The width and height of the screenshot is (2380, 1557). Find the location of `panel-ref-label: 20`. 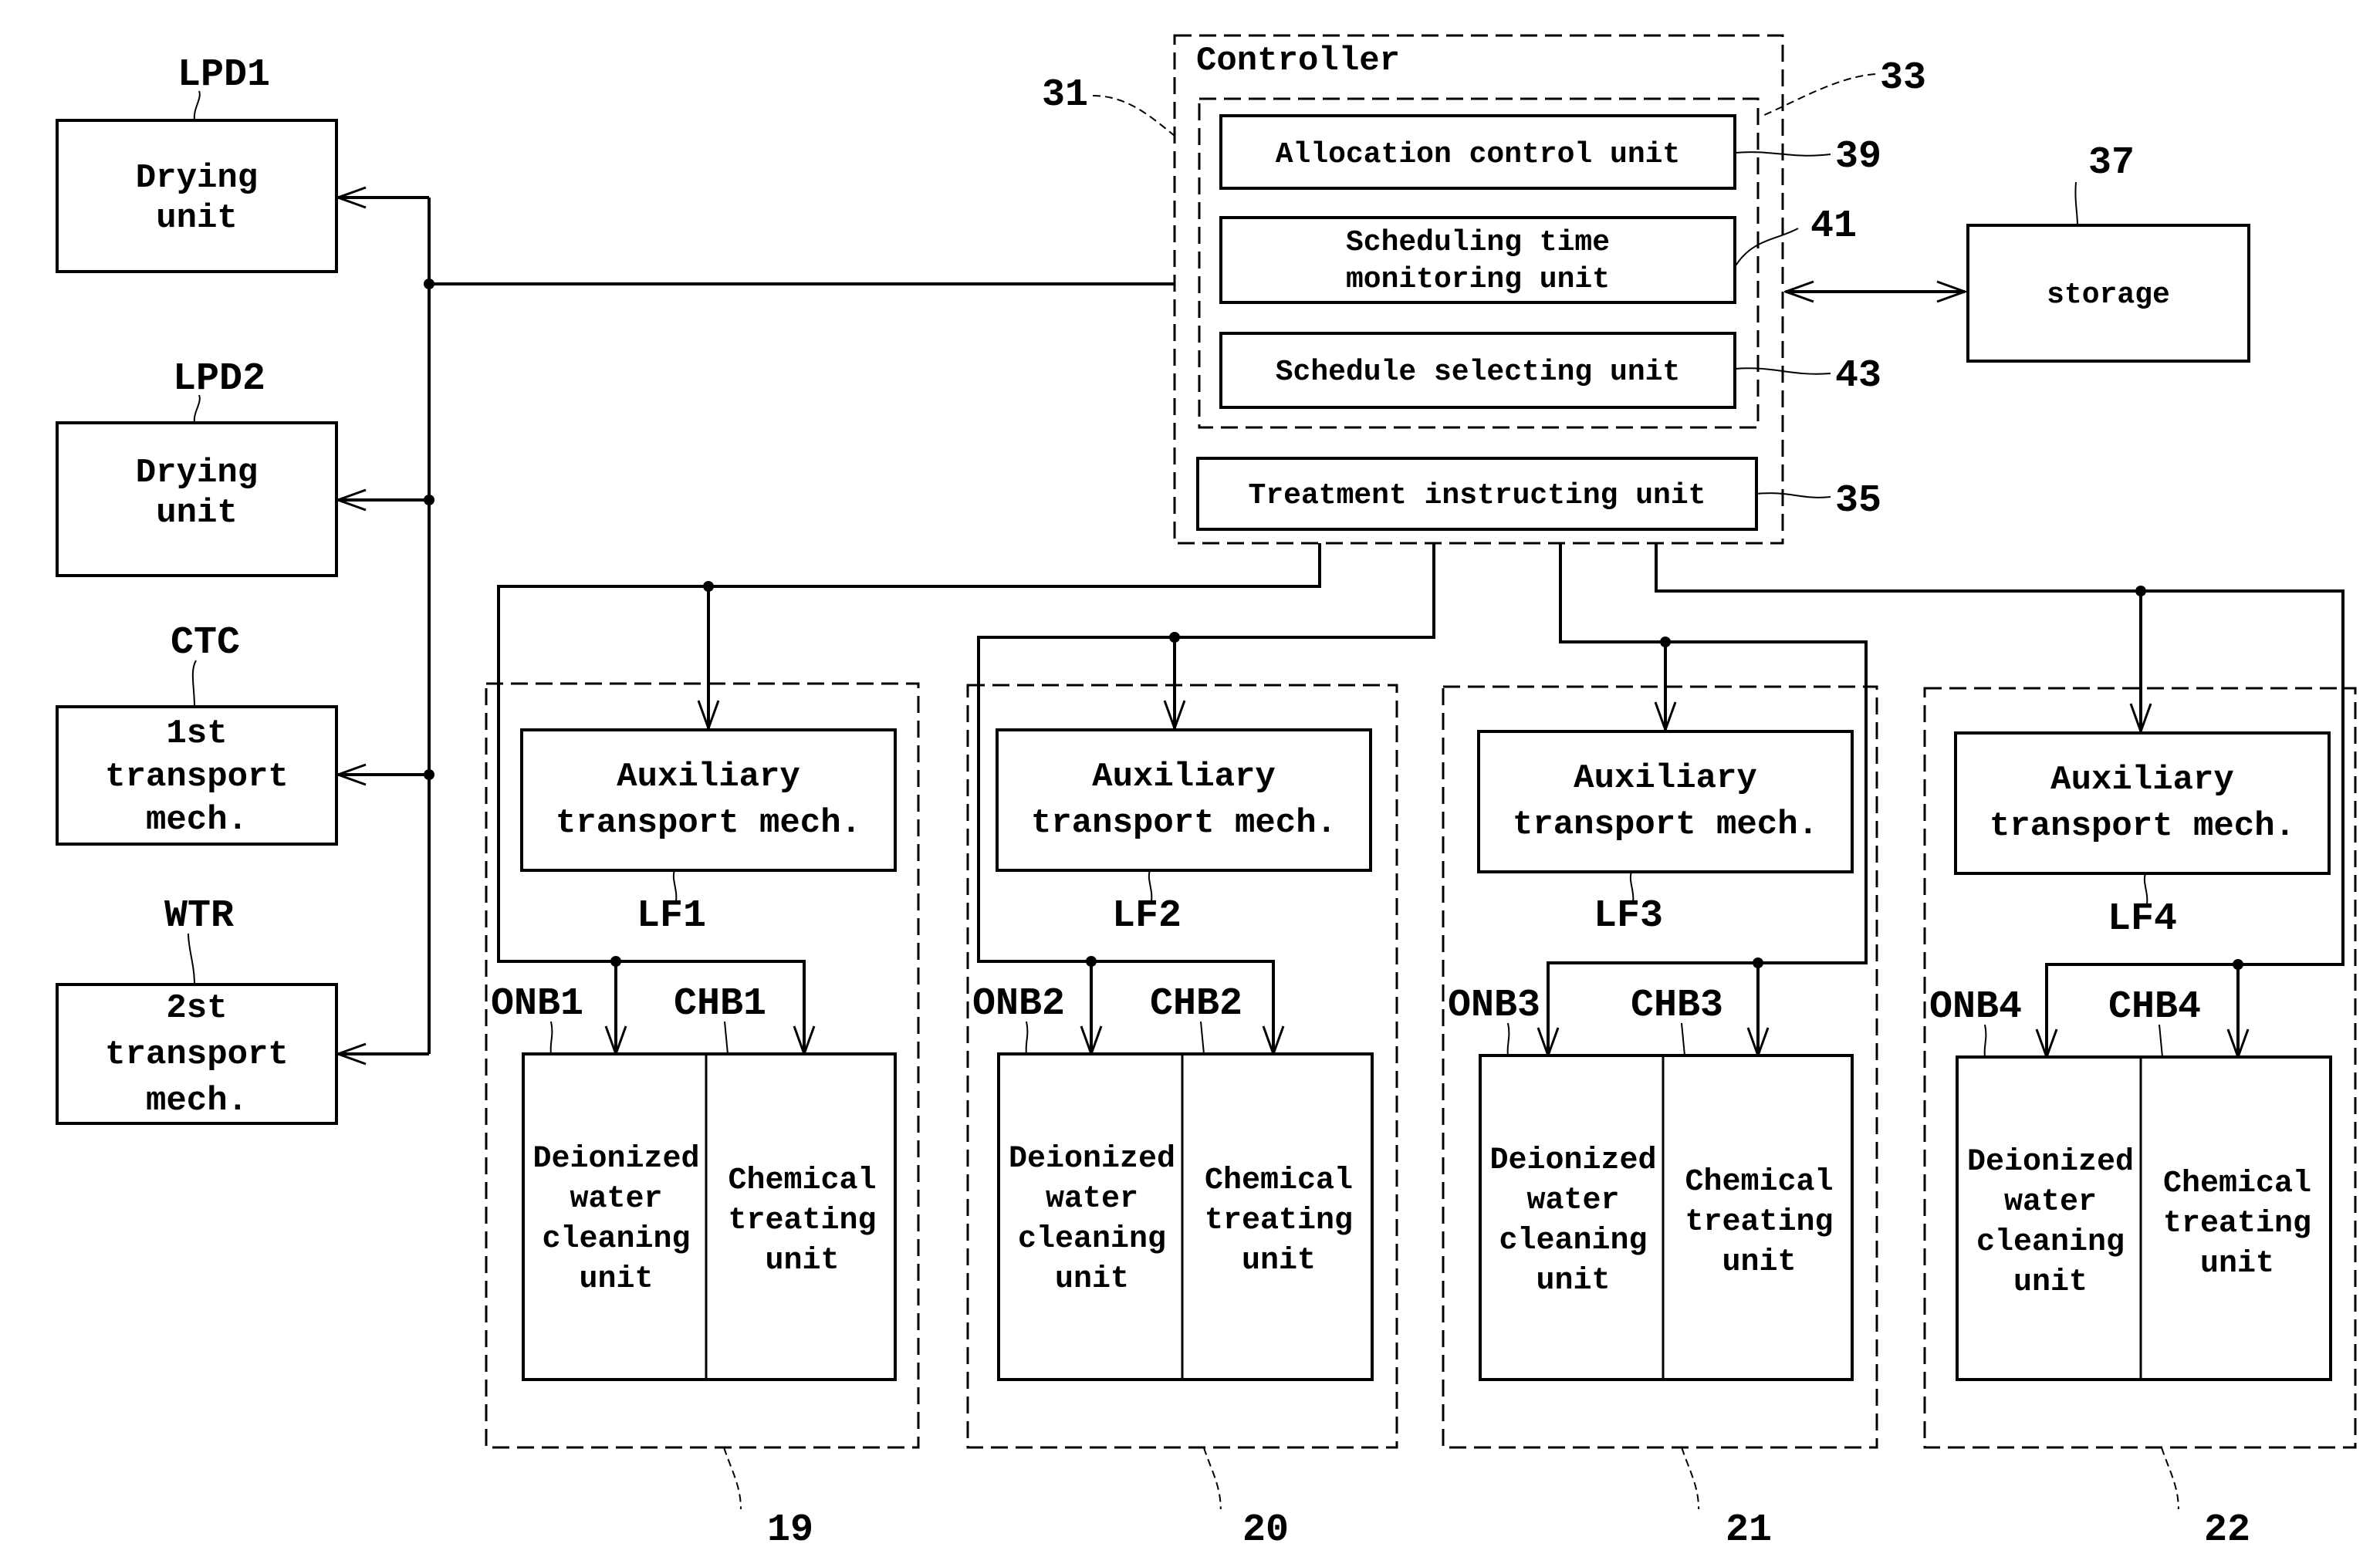

panel-ref-label: 20 is located at coordinates (1266, 1530).